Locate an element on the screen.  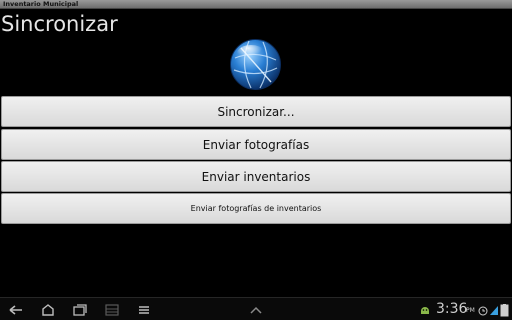
chevron-up-icon is located at coordinates (256, 309).